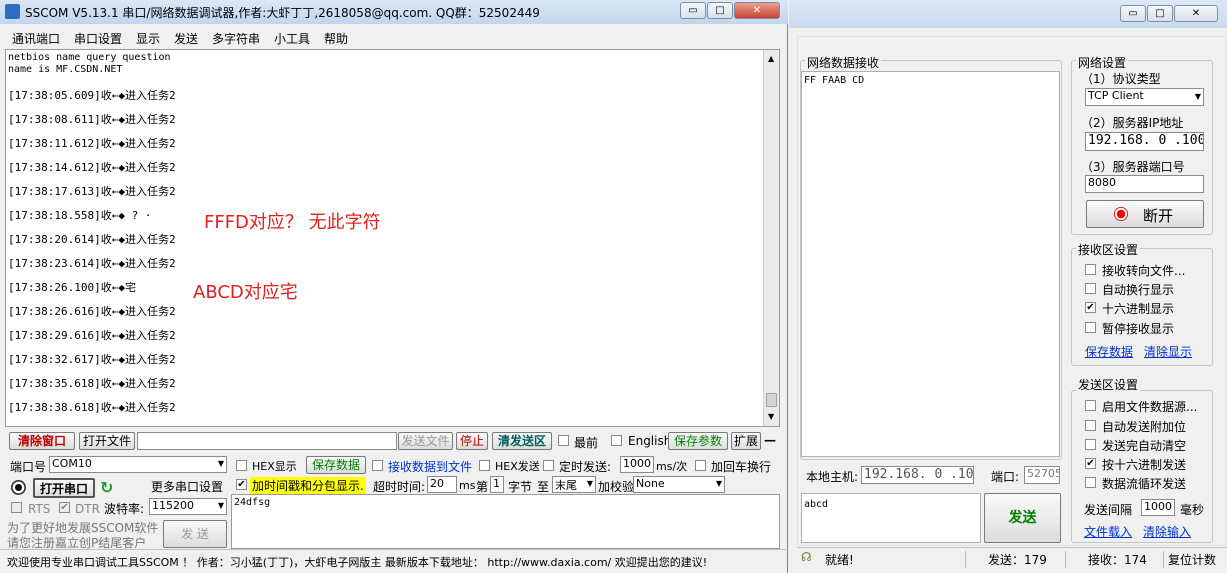  Describe the element at coordinates (1108, 531) in the screenshot. I see `file-load-link: 文件载入` at that location.